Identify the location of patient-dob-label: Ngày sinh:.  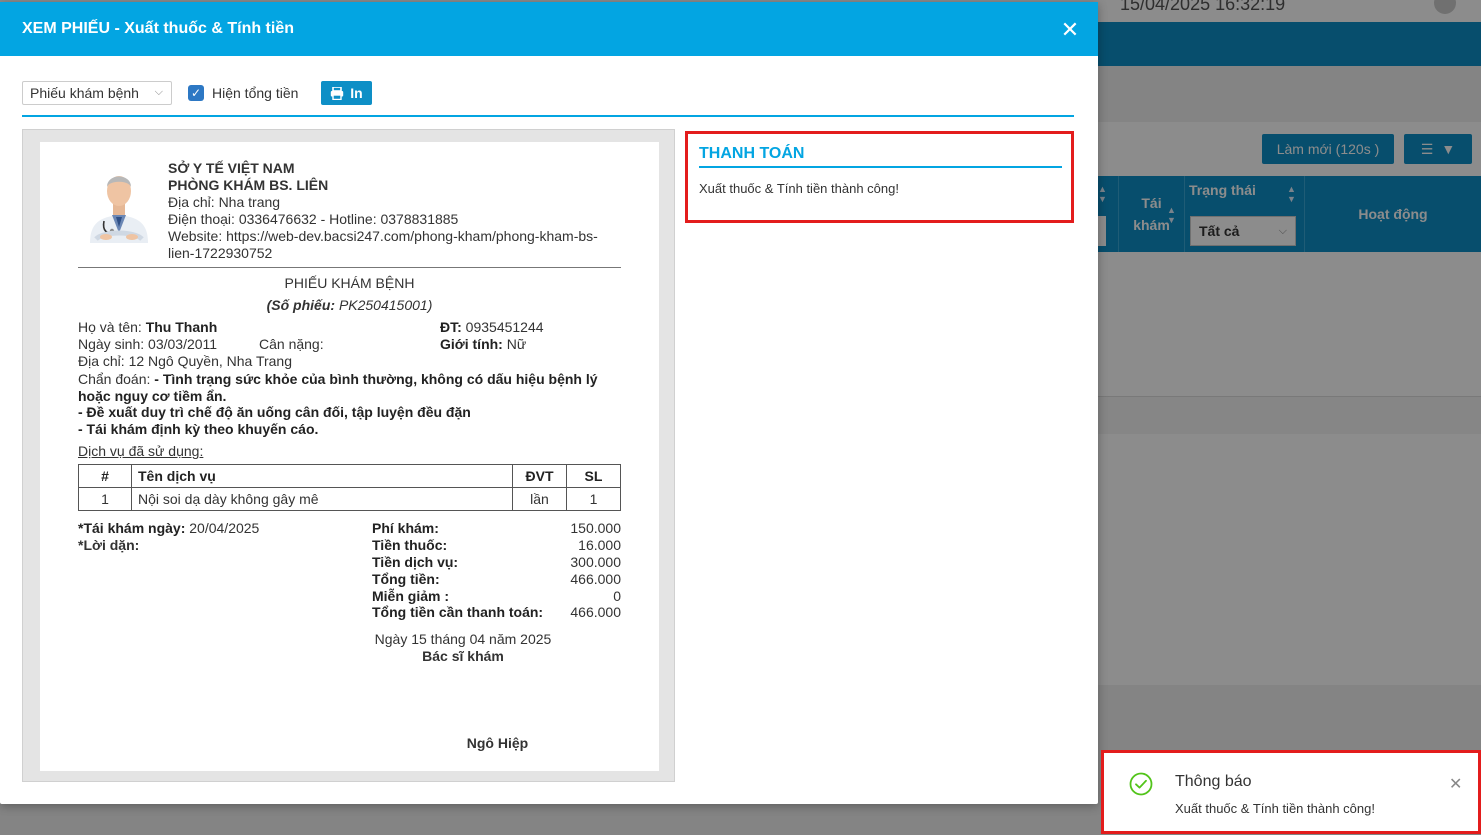
(113, 344).